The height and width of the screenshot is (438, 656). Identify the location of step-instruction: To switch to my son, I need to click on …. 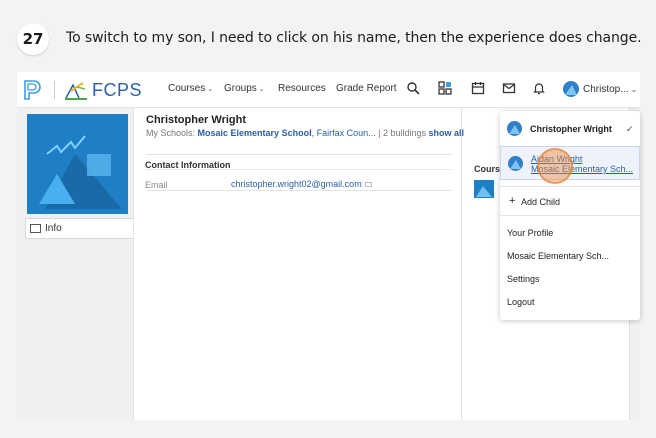
(354, 38).